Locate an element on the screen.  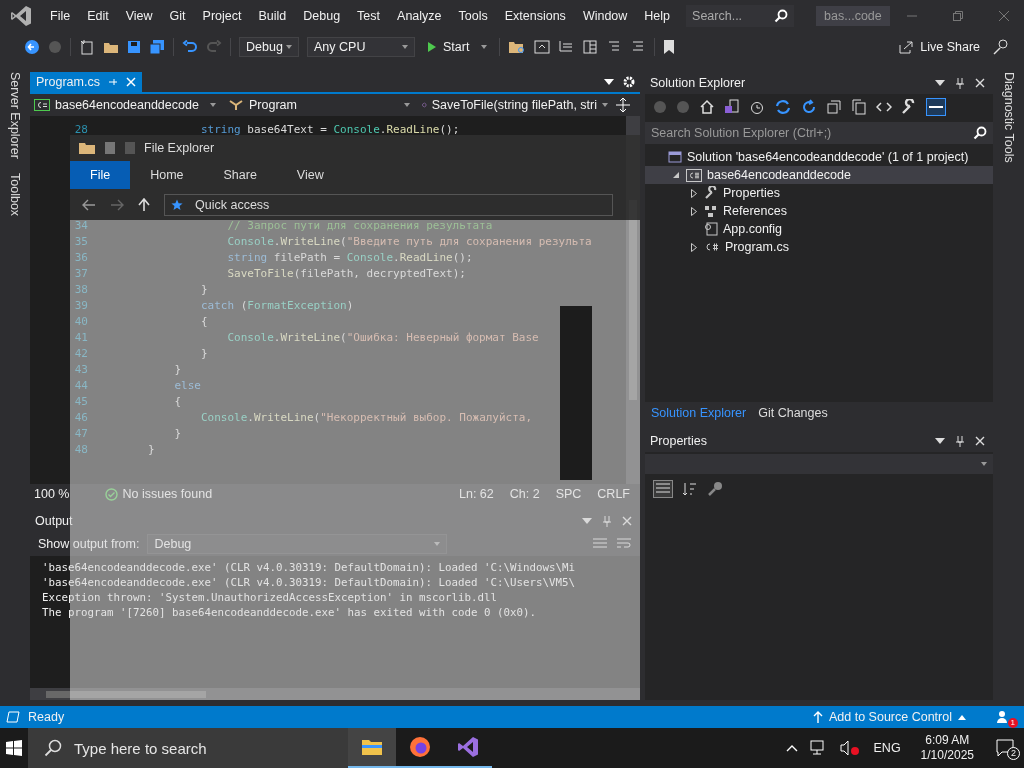
configuration-dropdown: Debug is located at coordinates (269, 47).